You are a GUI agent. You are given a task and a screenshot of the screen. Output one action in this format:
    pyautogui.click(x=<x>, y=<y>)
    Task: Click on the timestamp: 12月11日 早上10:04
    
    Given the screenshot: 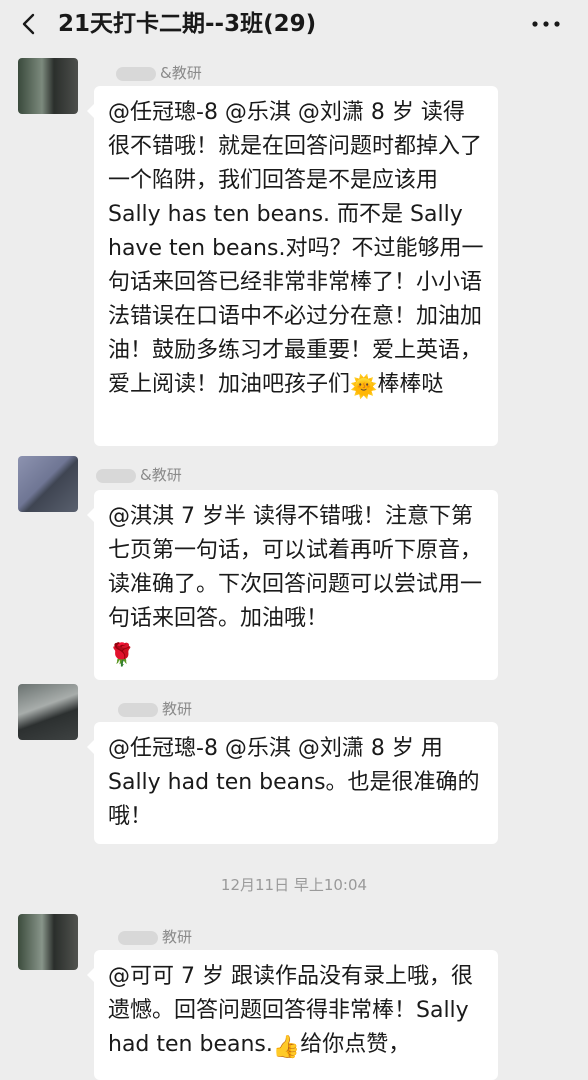 What is the action you would take?
    pyautogui.click(x=294, y=885)
    